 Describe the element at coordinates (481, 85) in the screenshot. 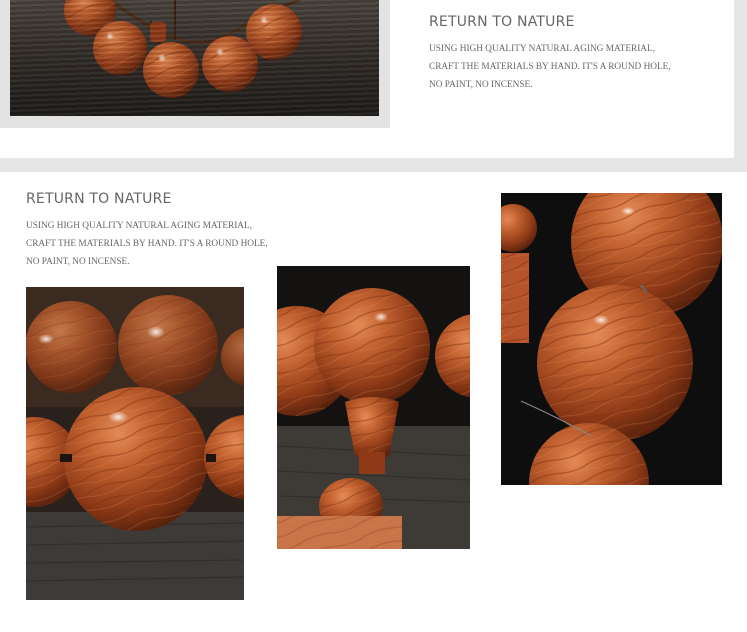

I see `top-description-line: NO PAINT, NO INCENSE.` at that location.